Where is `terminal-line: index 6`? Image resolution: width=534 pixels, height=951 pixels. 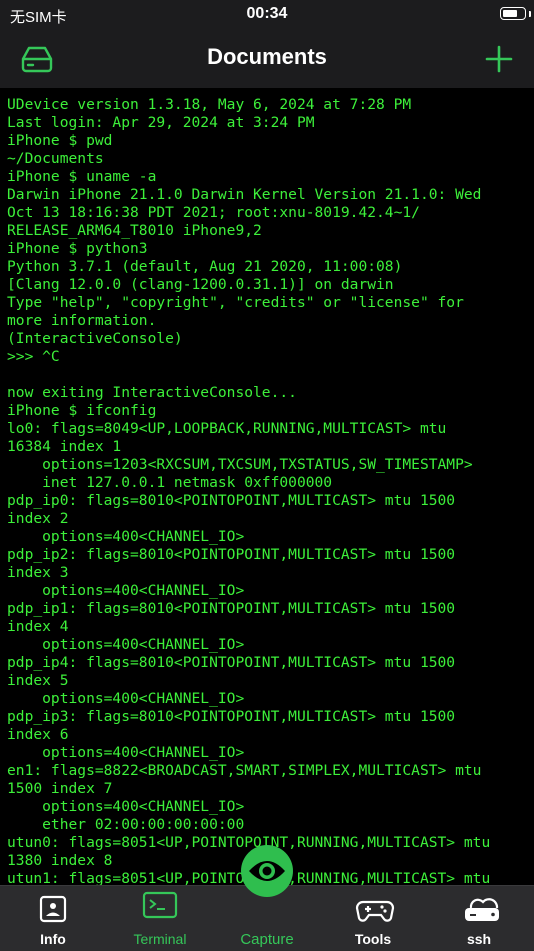 terminal-line: index 6 is located at coordinates (38, 734).